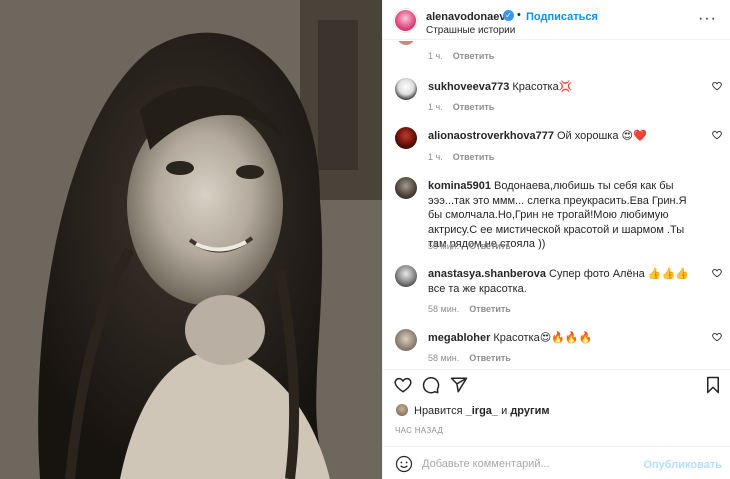 The image size is (730, 479). What do you see at coordinates (459, 186) in the screenshot?
I see `comment-username: komina5901` at bounding box center [459, 186].